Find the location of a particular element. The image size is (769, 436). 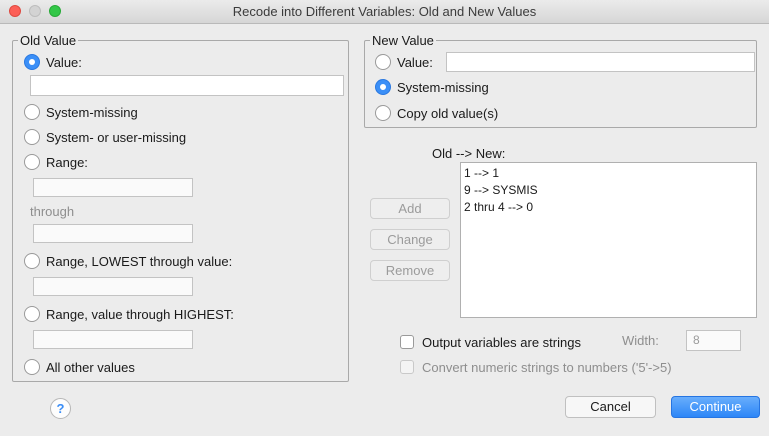

add-button: Add is located at coordinates (410, 208).